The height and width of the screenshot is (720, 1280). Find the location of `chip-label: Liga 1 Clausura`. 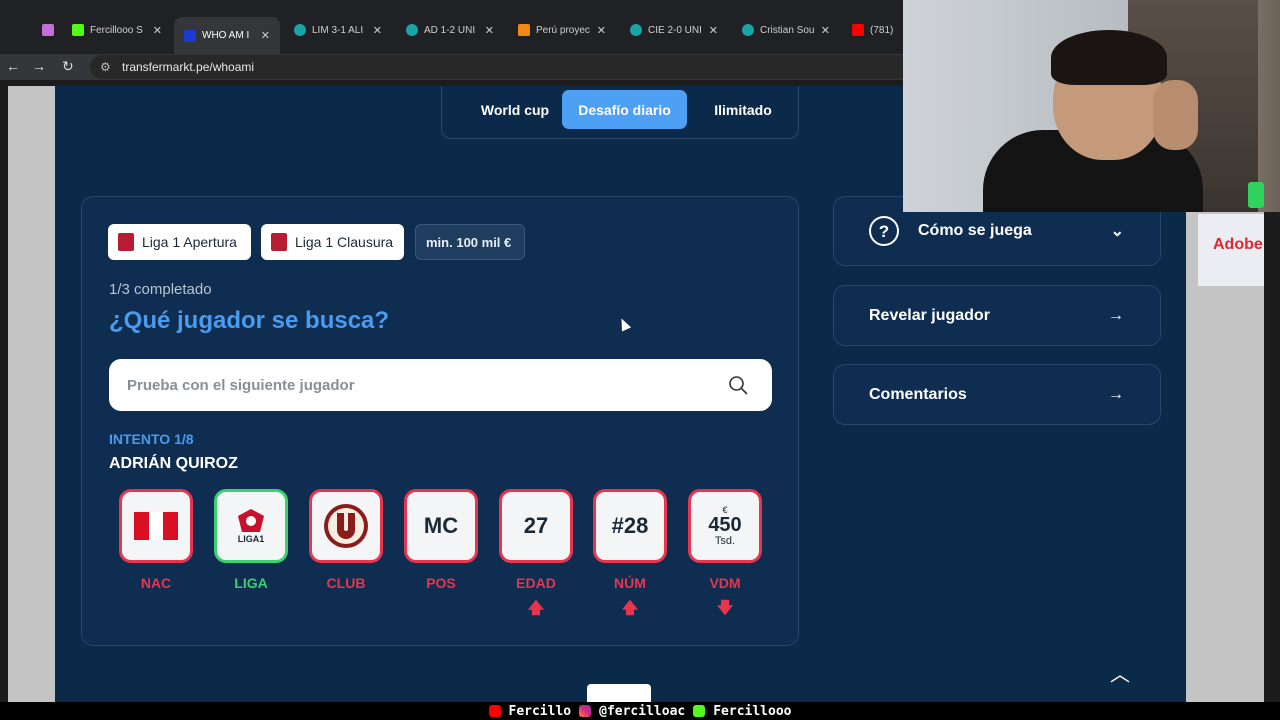

chip-label: Liga 1 Clausura is located at coordinates (344, 242).